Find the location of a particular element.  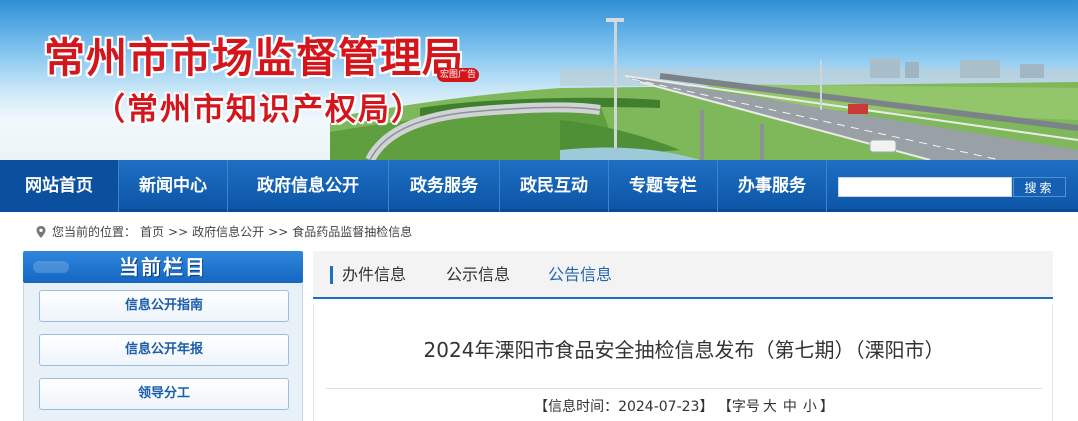

nav-item-home: 网站首页 is located at coordinates (59, 186).